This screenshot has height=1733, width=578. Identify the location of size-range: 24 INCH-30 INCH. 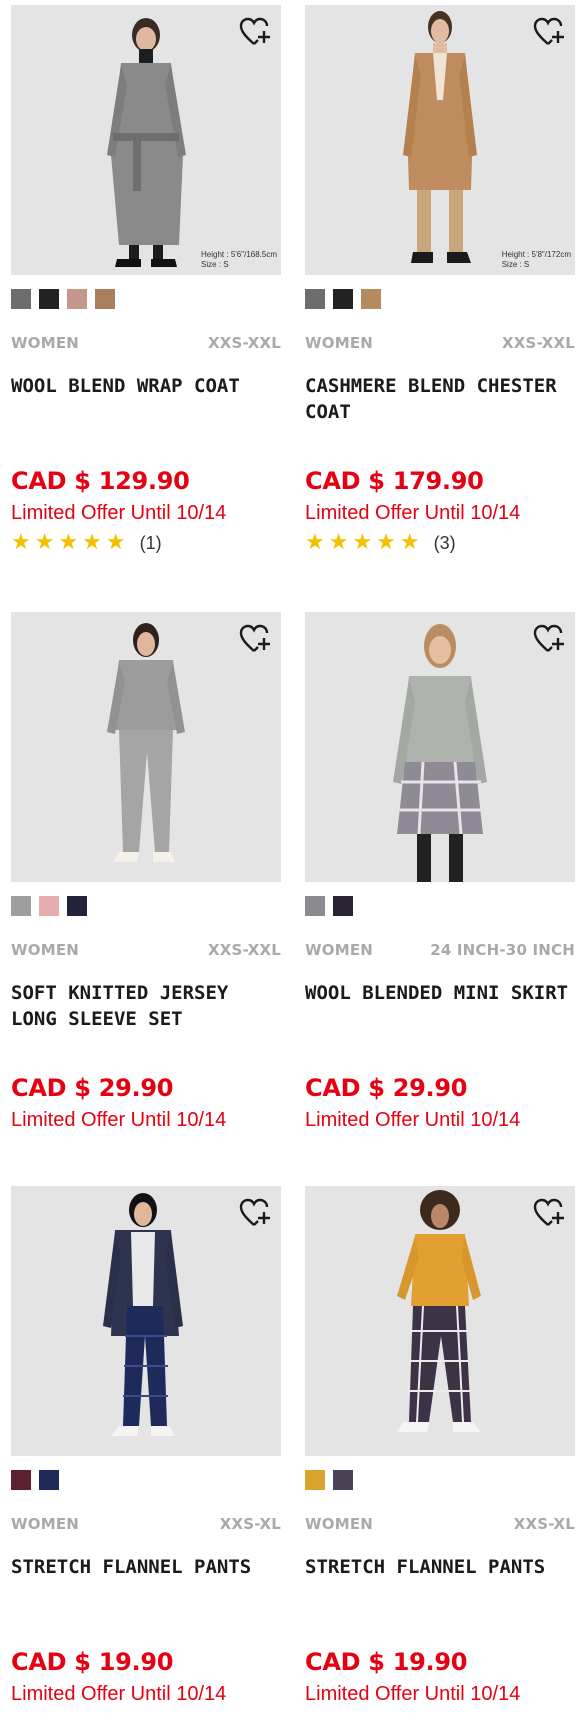
(502, 950).